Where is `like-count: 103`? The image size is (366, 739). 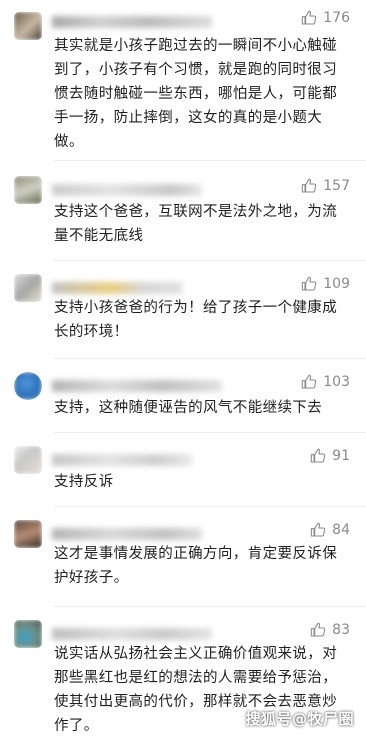
like-count: 103 is located at coordinates (336, 382).